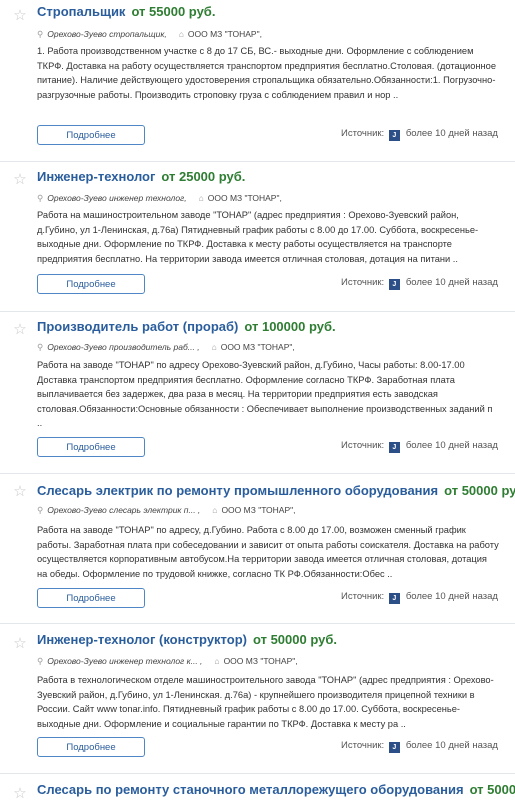  I want to click on vacancy-title: Стропальщик, so click(81, 11).